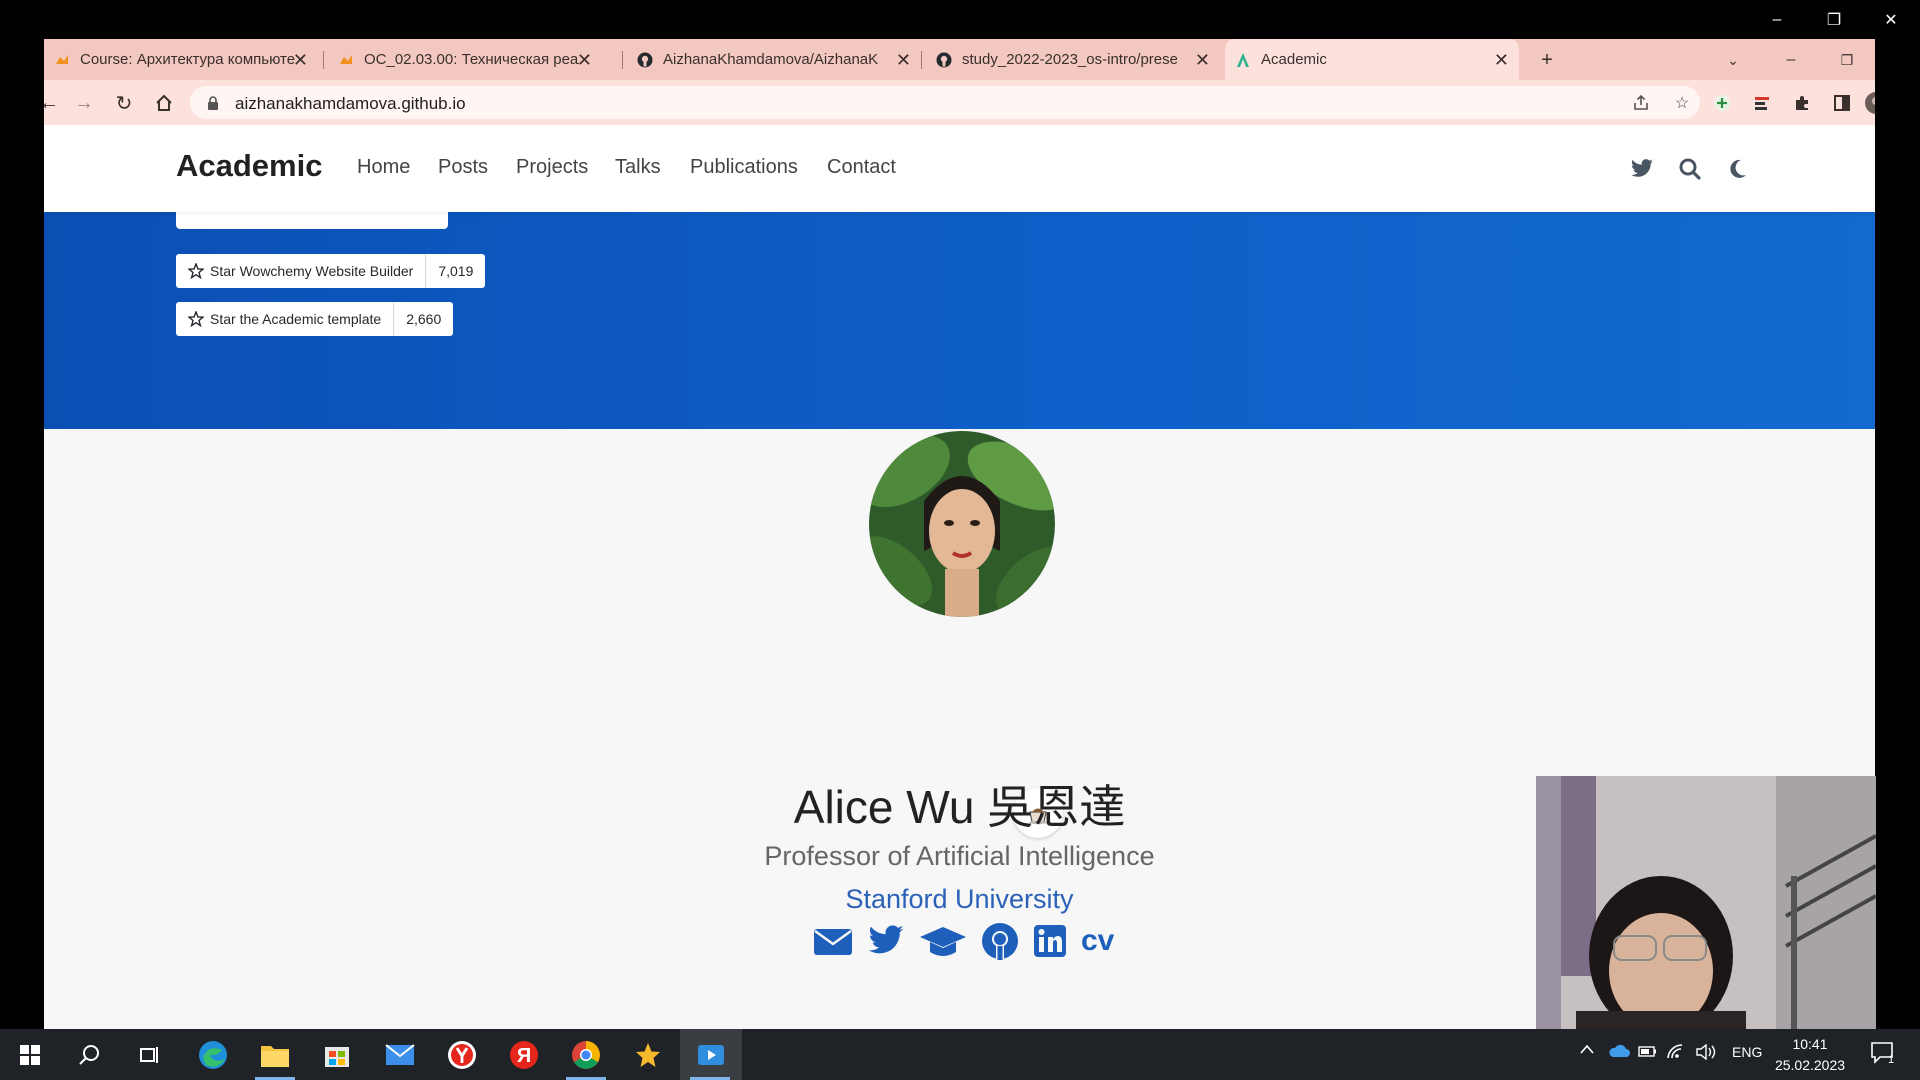 This screenshot has width=1920, height=1080. I want to click on volume-icon, so click(1706, 1052).